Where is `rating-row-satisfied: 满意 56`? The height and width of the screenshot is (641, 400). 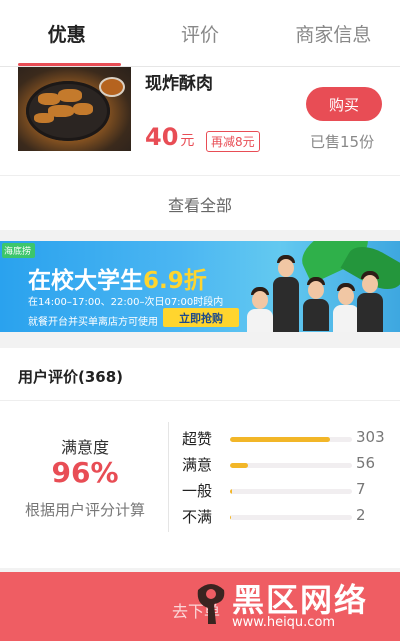
rating-row-satisfied: 满意 56 is located at coordinates (287, 465).